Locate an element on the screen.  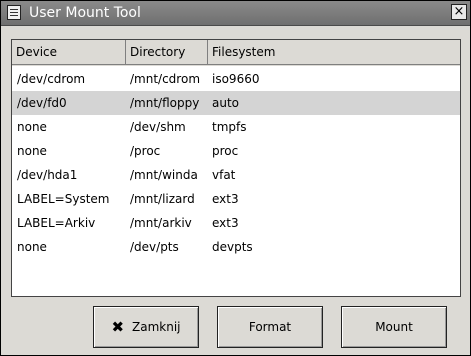
format-button-label: Format is located at coordinates (270, 327).